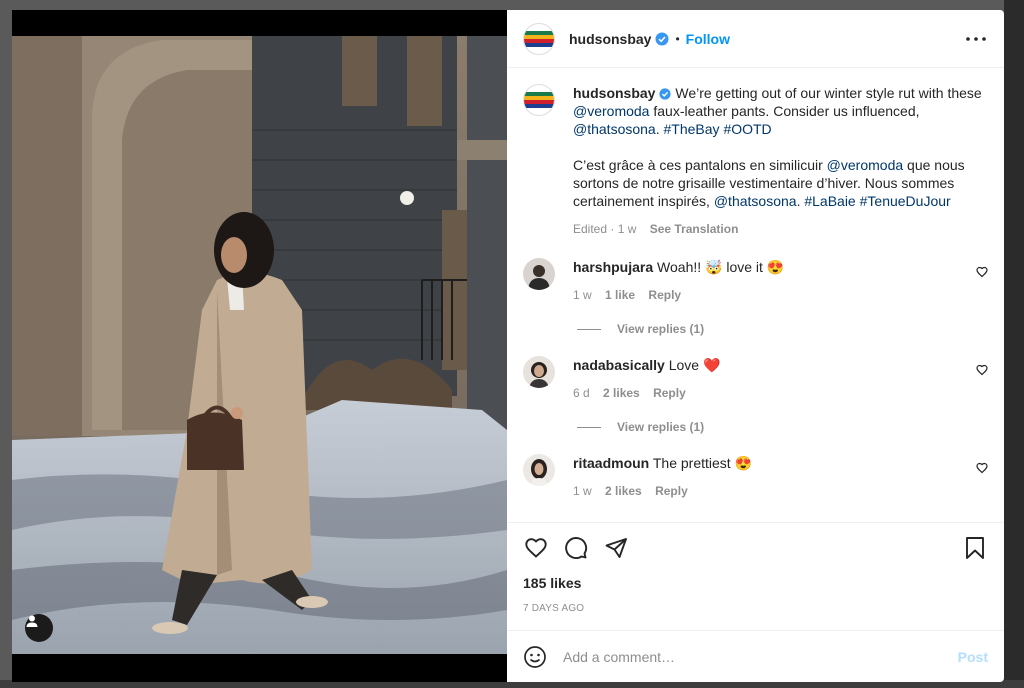 The image size is (1024, 688). Describe the element at coordinates (755, 39) in the screenshot. I see `post-header: hudsonsbay • Follow` at that location.